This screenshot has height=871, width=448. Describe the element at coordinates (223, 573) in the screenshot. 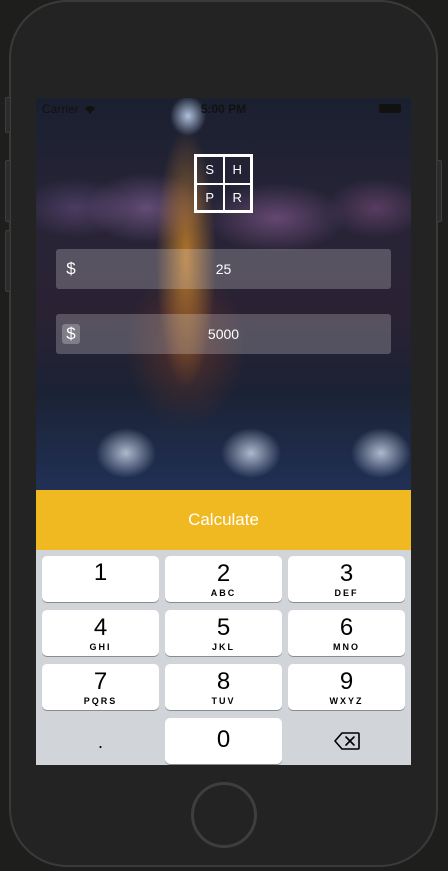

I see `key-digit: 2` at that location.